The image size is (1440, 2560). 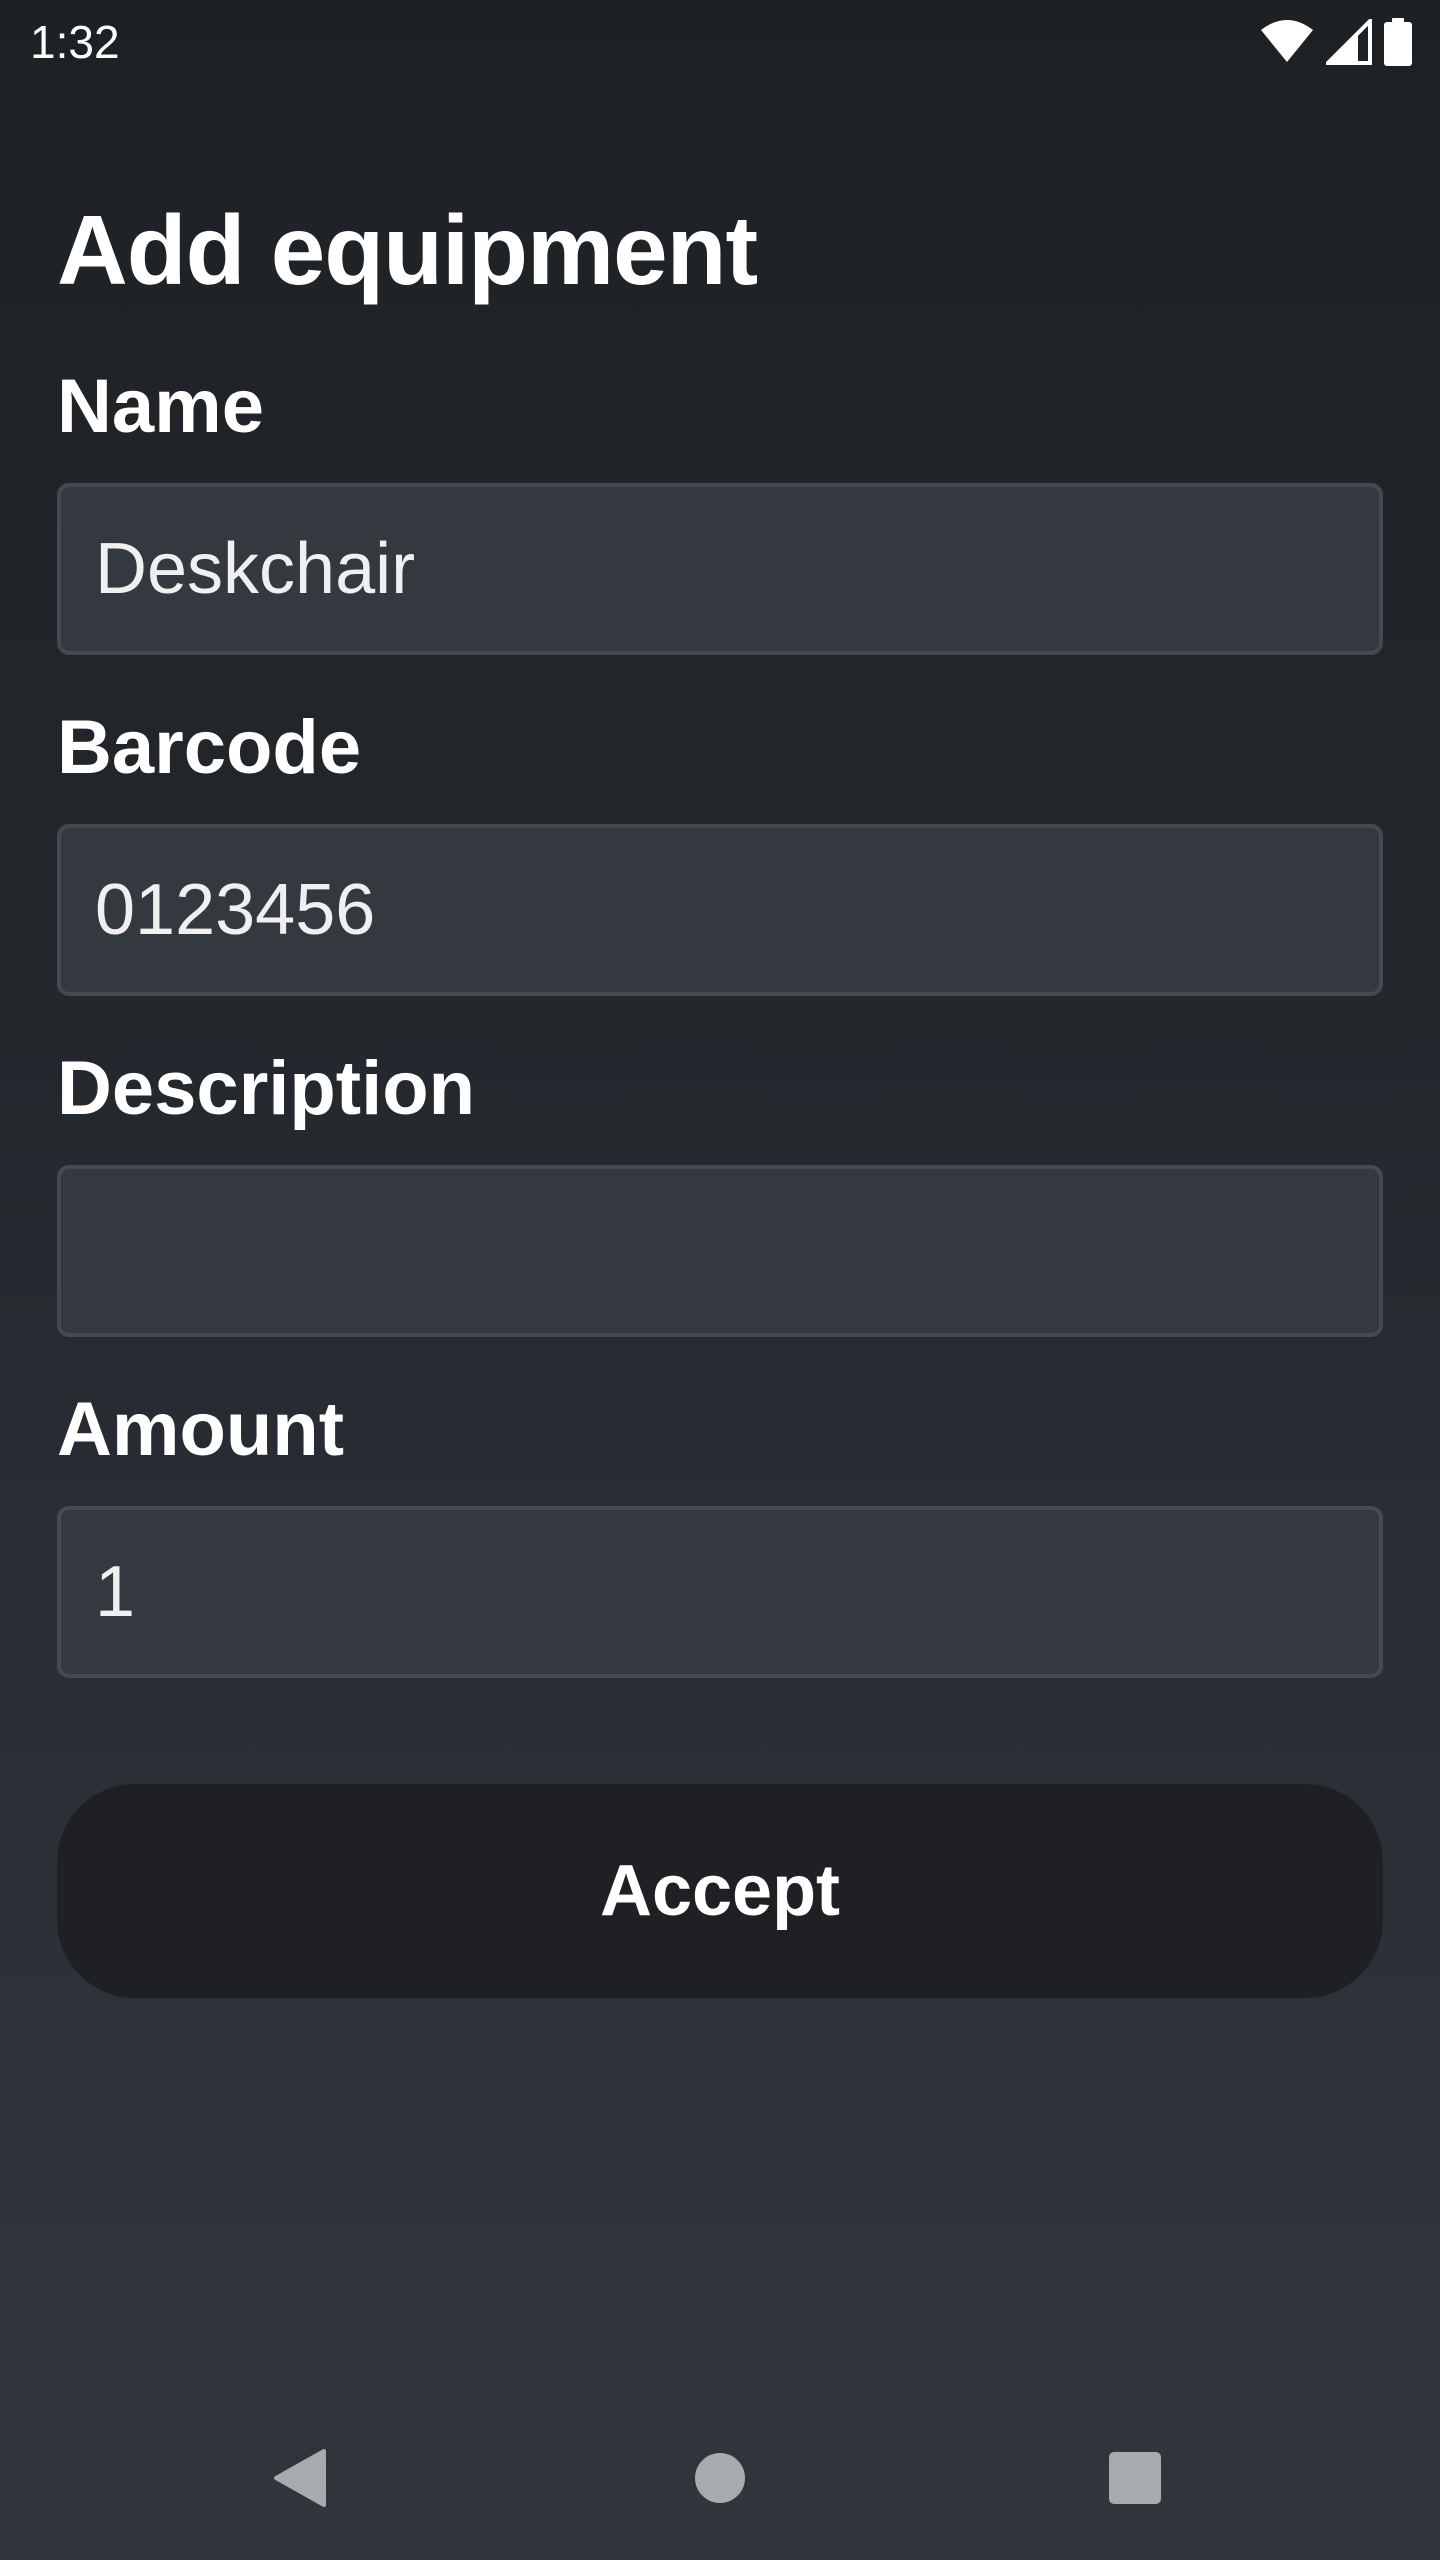 What do you see at coordinates (160, 406) in the screenshot?
I see `name-label: Name` at bounding box center [160, 406].